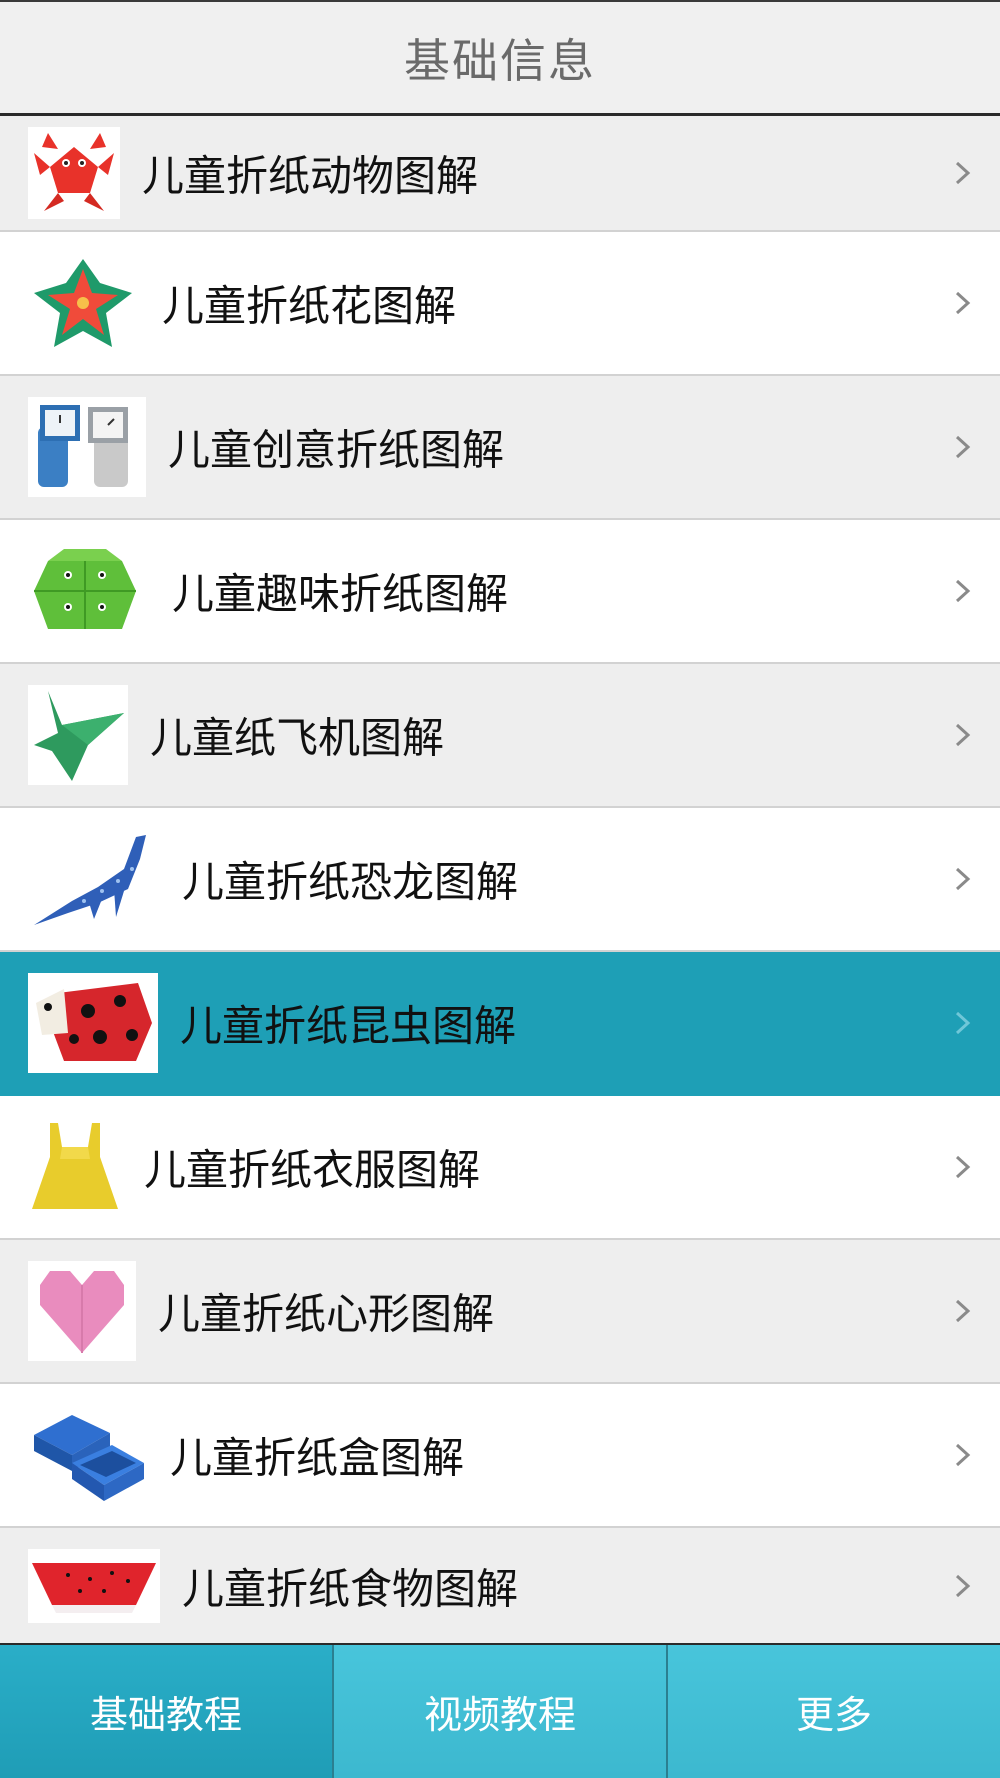 The image size is (1000, 1778). Describe the element at coordinates (500, 1312) in the screenshot. I see `list-item-heart: 儿童折纸心形图解` at that location.